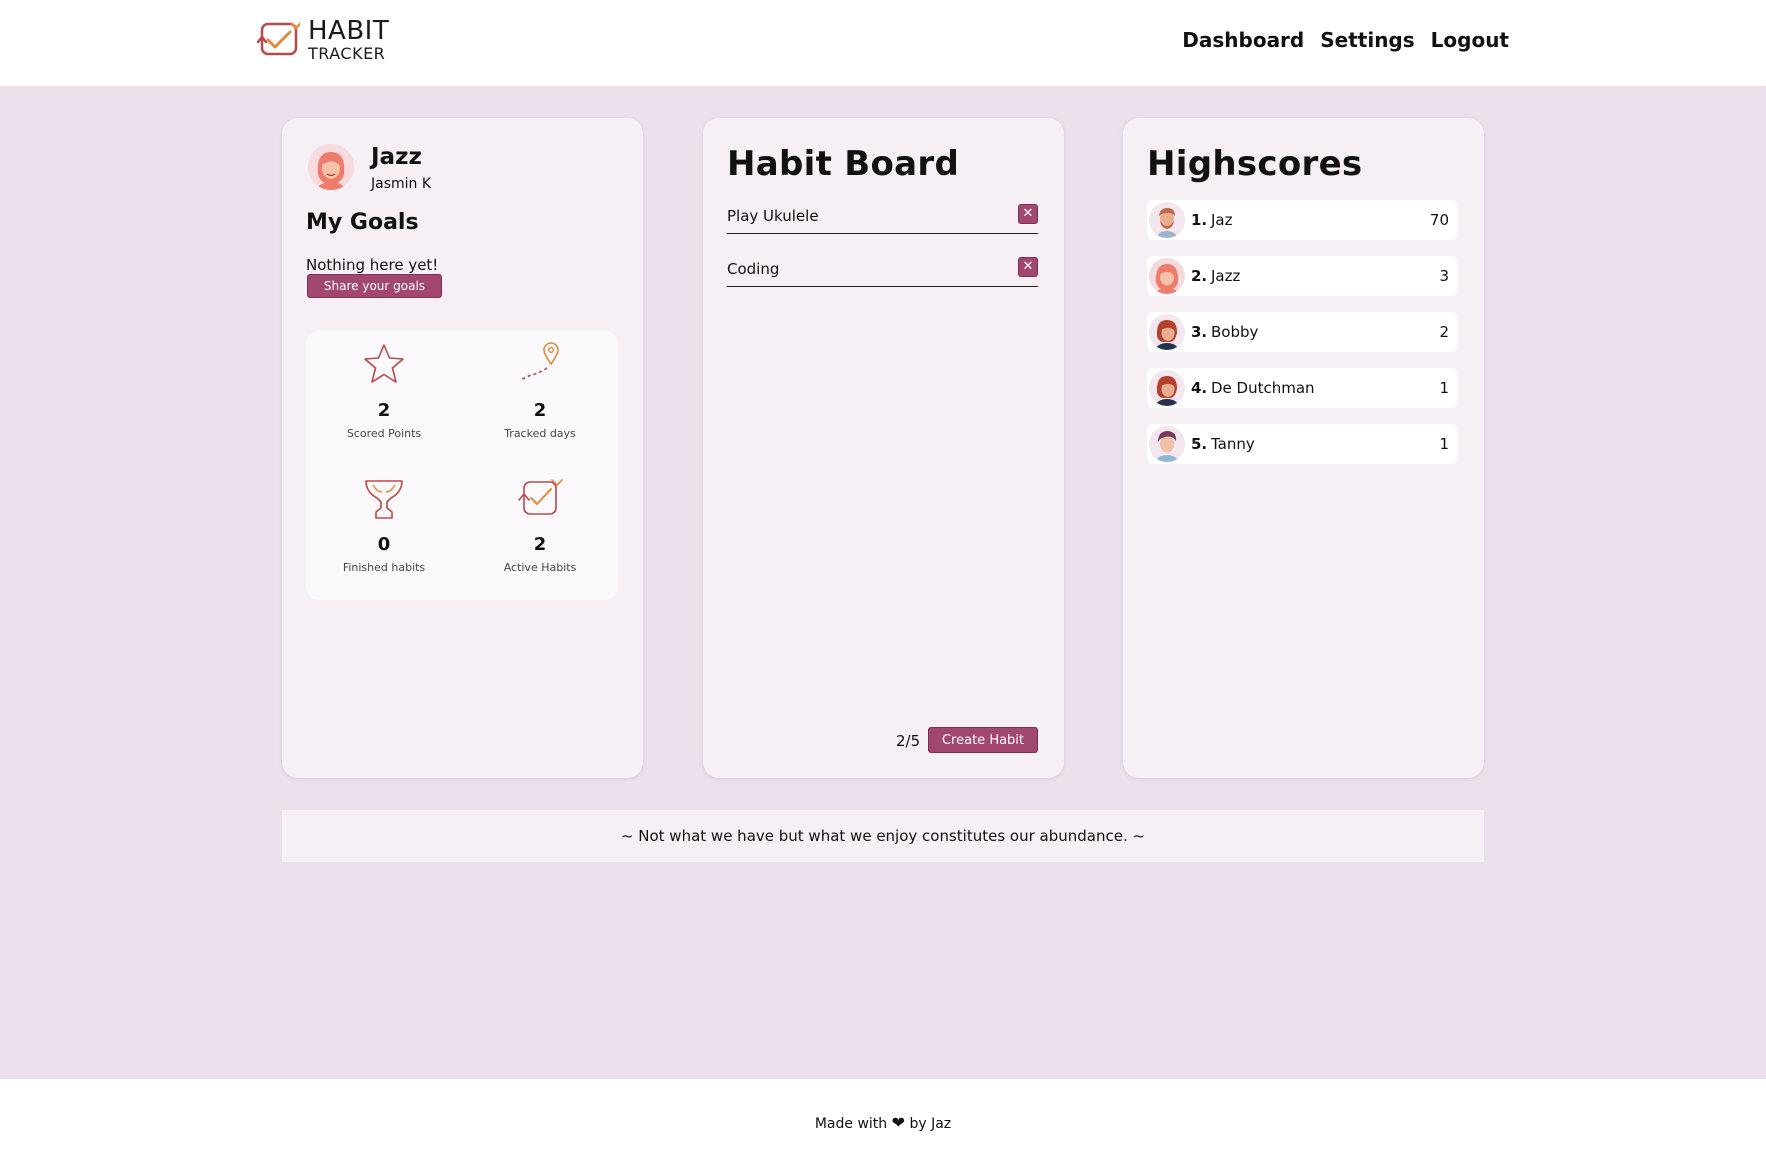 The image size is (1766, 1163). I want to click on app-logo: HABIT TRACKER, so click(322, 40).